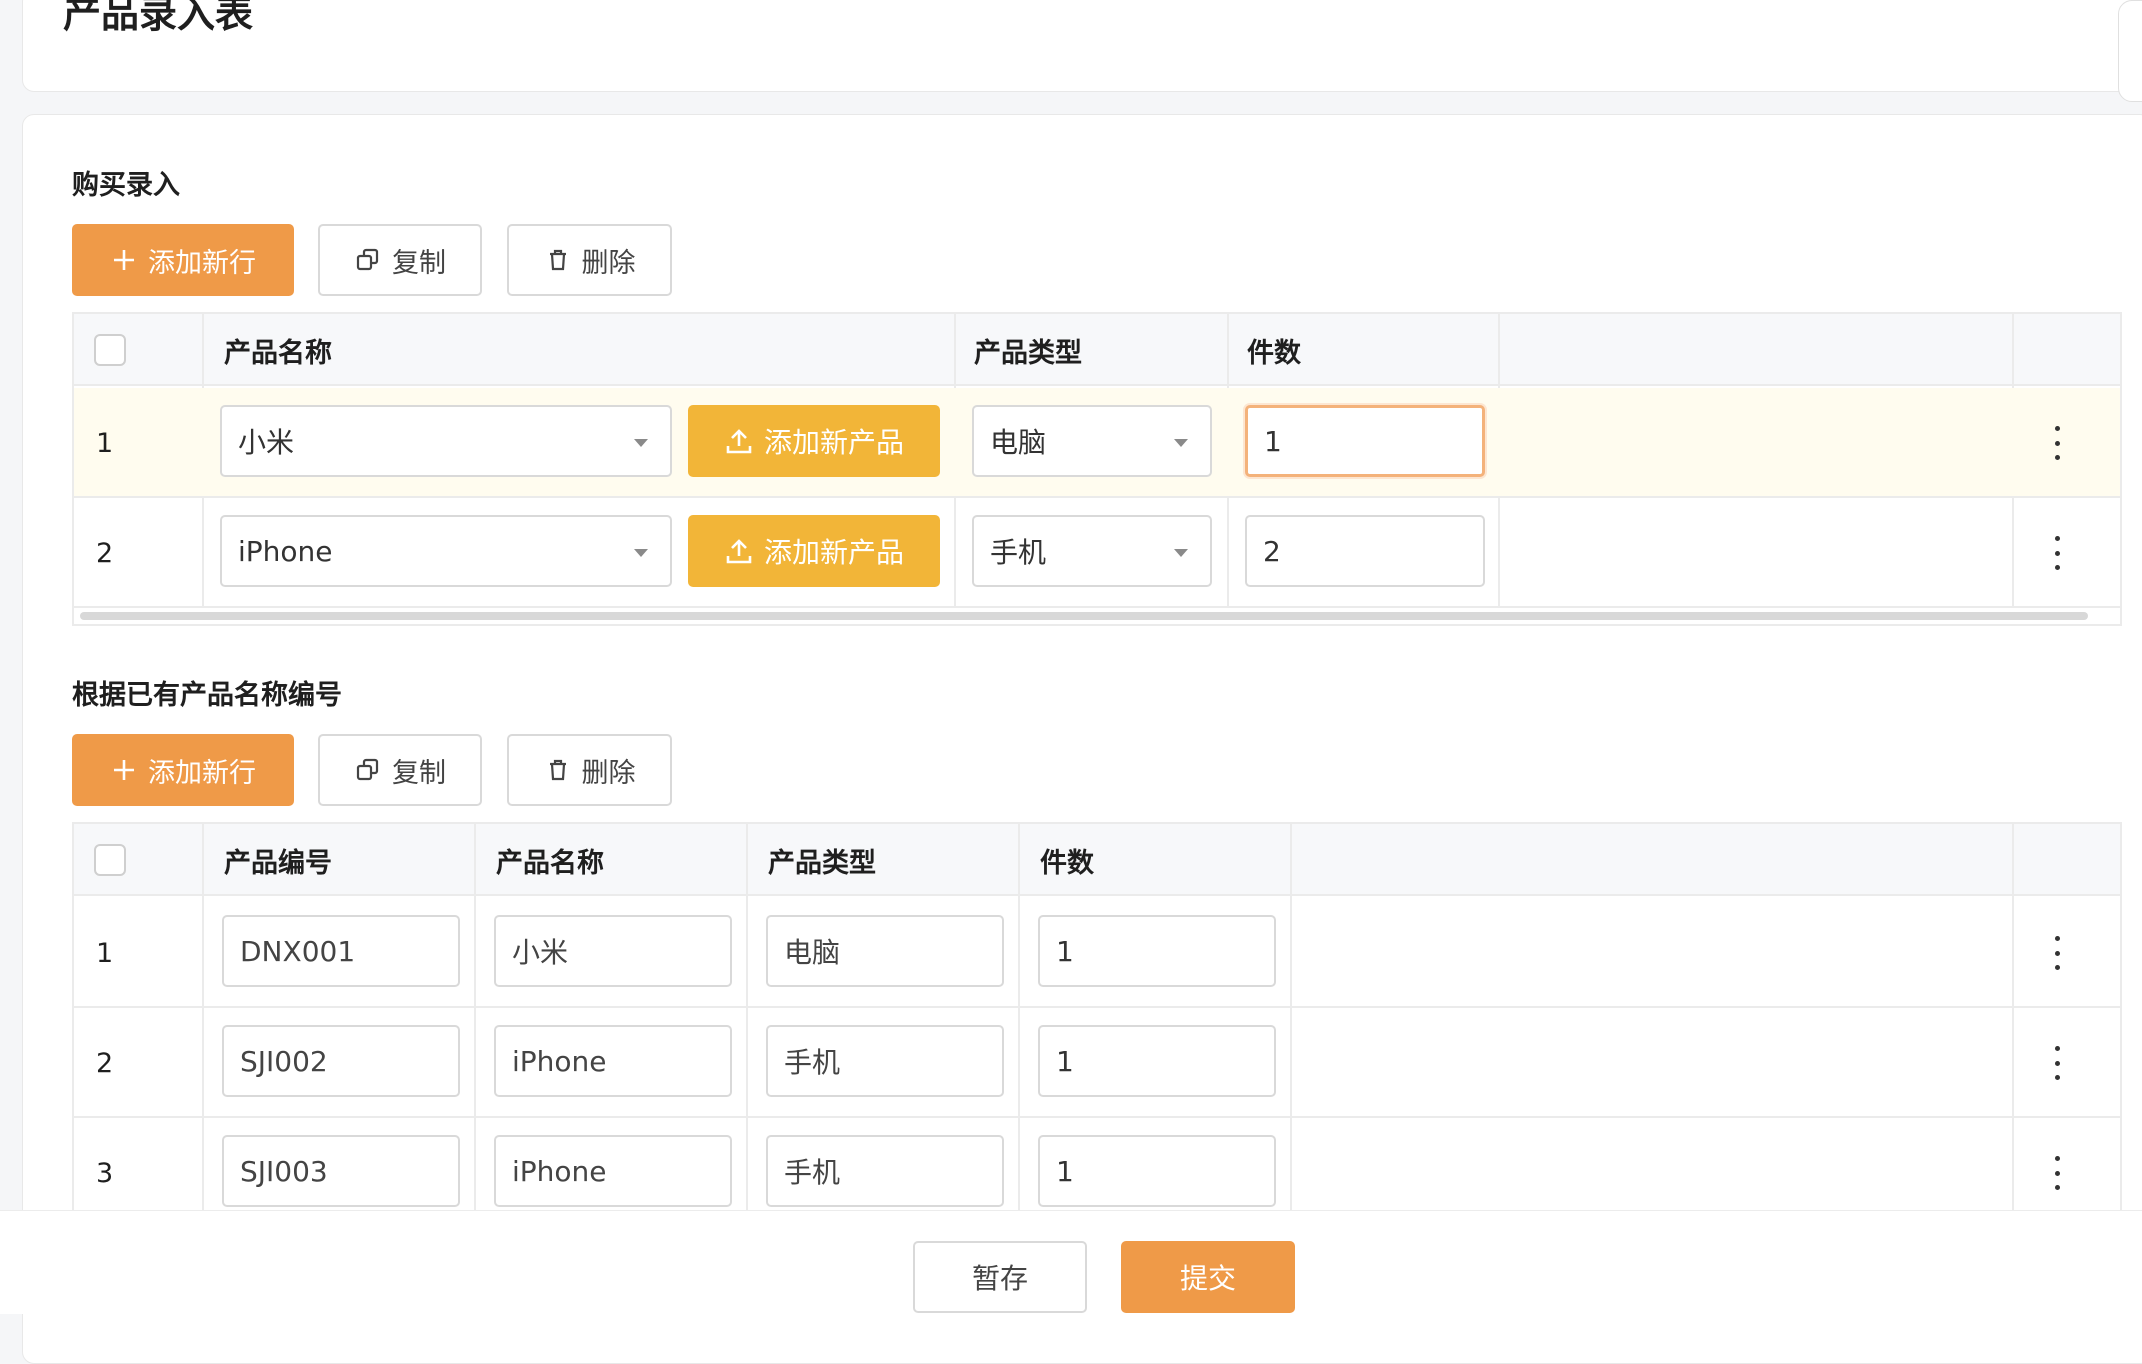 This screenshot has height=1364, width=2142. What do you see at coordinates (608, 773) in the screenshot?
I see `existing-delete-label: 删除` at bounding box center [608, 773].